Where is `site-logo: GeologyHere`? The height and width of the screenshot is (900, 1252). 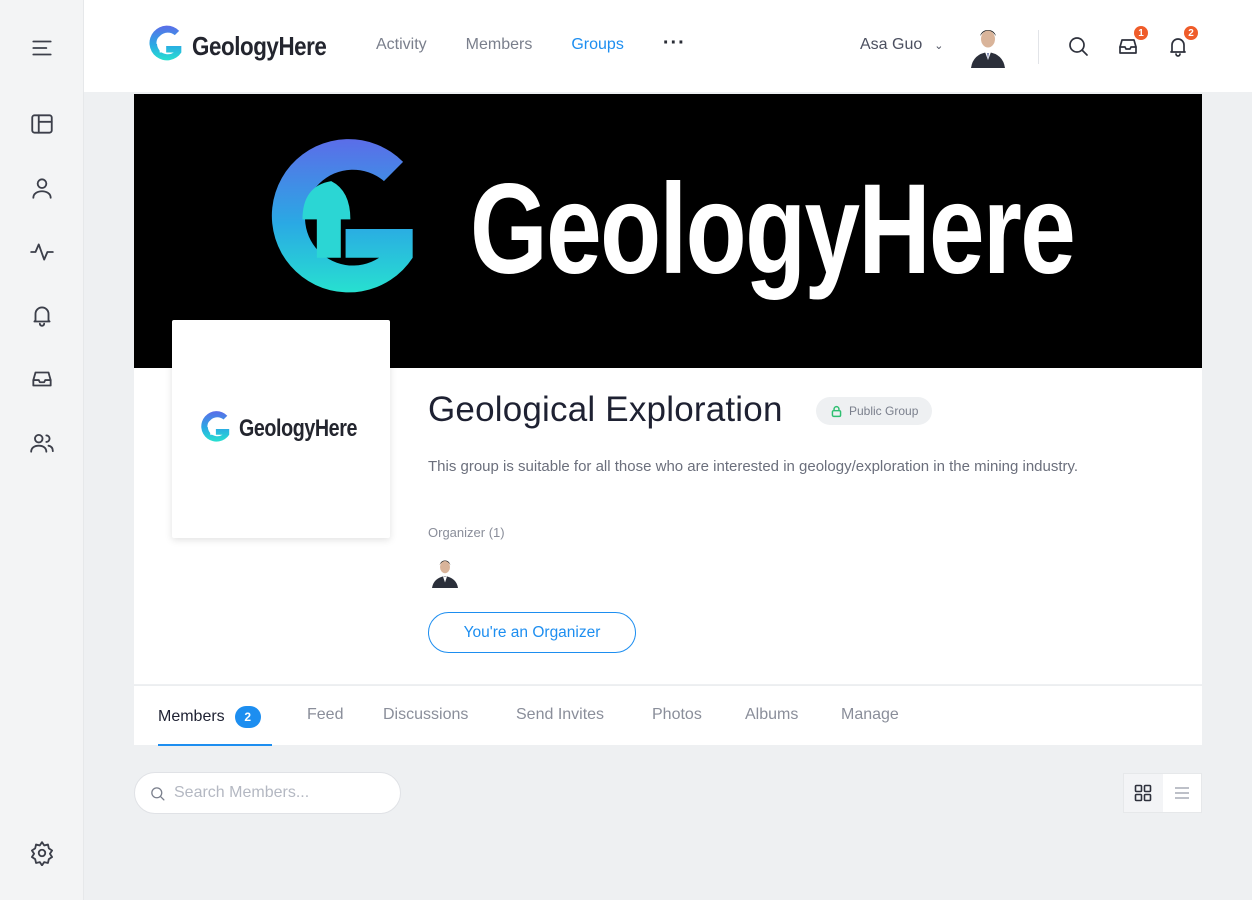 site-logo: GeologyHere is located at coordinates (245, 46).